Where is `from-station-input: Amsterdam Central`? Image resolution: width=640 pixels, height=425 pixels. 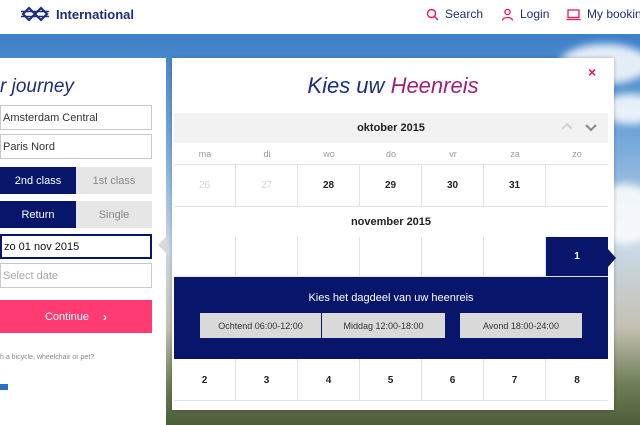
from-station-input: Amsterdam Central is located at coordinates (76, 117).